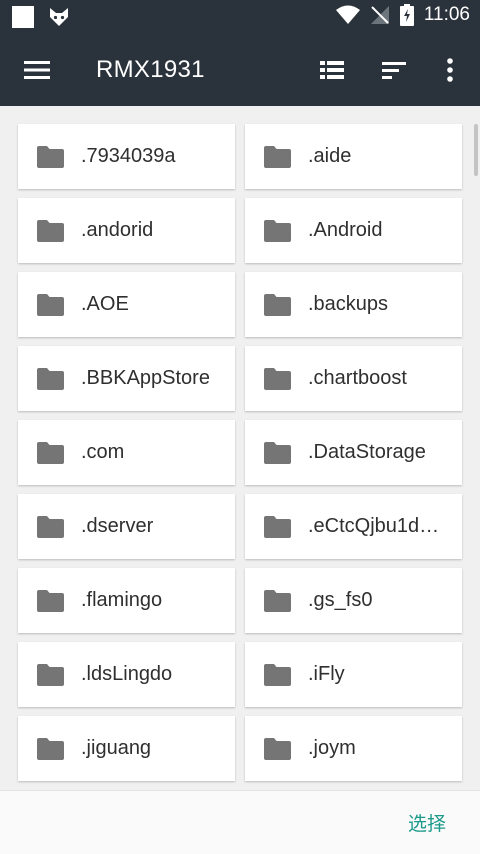 This screenshot has height=854, width=480. I want to click on app-bar: RMX1931, so click(240, 70).